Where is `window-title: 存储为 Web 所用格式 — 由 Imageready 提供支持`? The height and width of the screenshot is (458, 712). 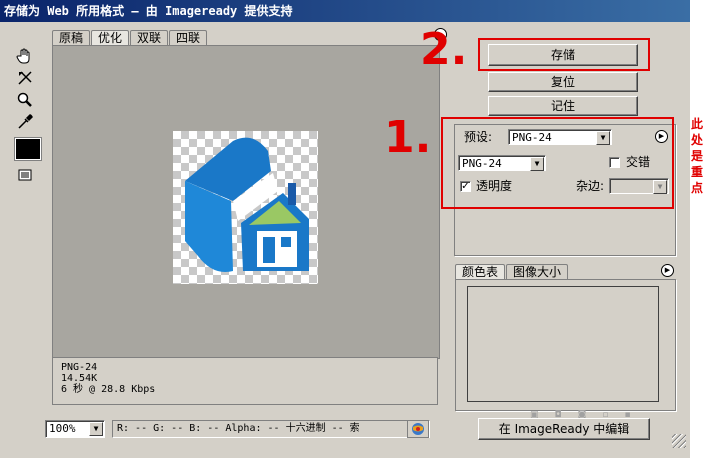 window-title: 存储为 Web 所用格式 — 由 Imageready 提供支持 is located at coordinates (345, 11).